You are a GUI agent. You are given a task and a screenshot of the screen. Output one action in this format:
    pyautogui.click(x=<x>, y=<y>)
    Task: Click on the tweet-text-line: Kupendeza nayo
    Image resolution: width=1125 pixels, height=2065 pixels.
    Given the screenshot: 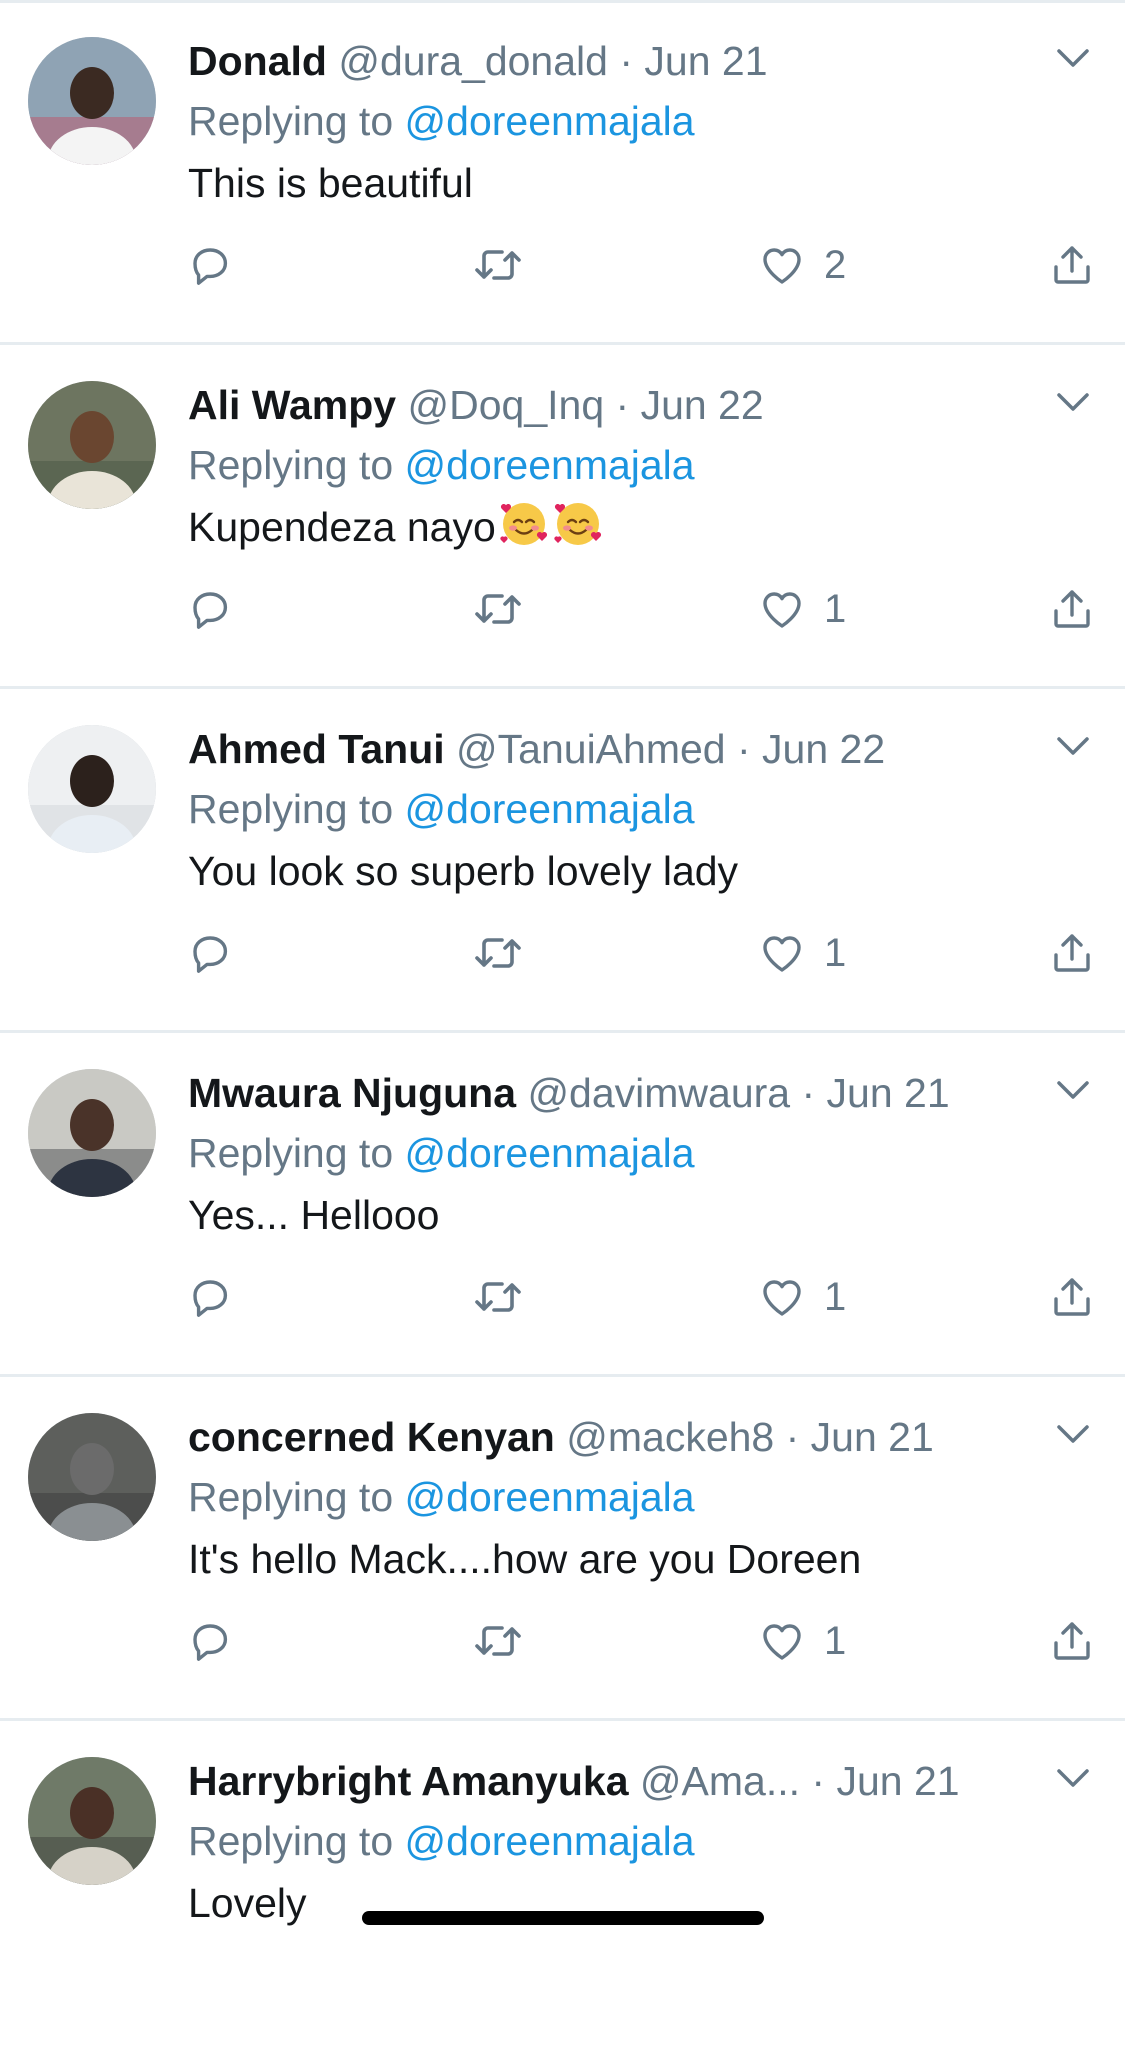 What is the action you would take?
    pyautogui.click(x=396, y=527)
    